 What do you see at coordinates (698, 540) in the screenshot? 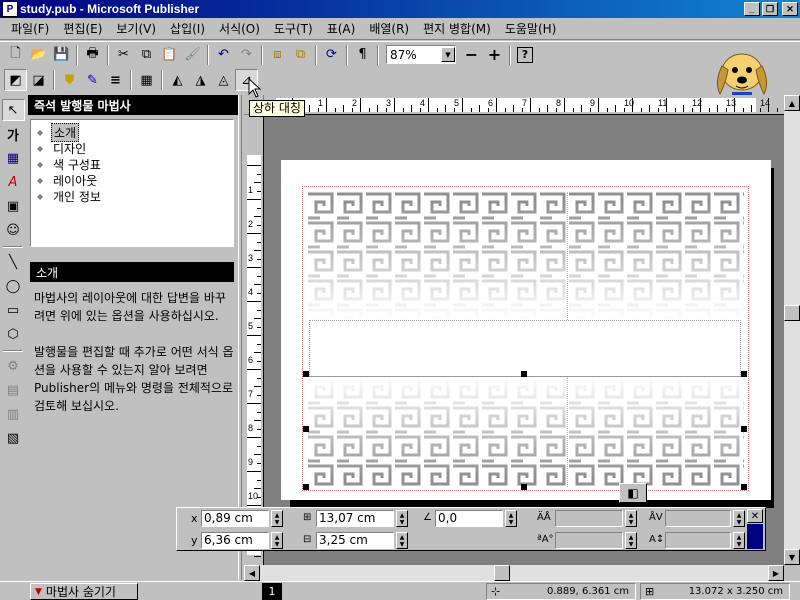
I see `line-spacing-field` at bounding box center [698, 540].